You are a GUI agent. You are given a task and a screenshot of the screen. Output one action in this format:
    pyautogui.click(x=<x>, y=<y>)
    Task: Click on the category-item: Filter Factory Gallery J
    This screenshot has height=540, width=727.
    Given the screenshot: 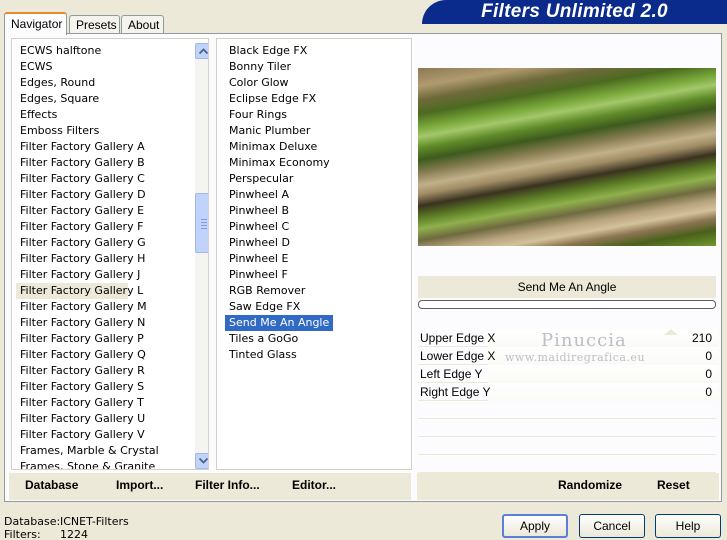 What is the action you would take?
    pyautogui.click(x=87, y=275)
    